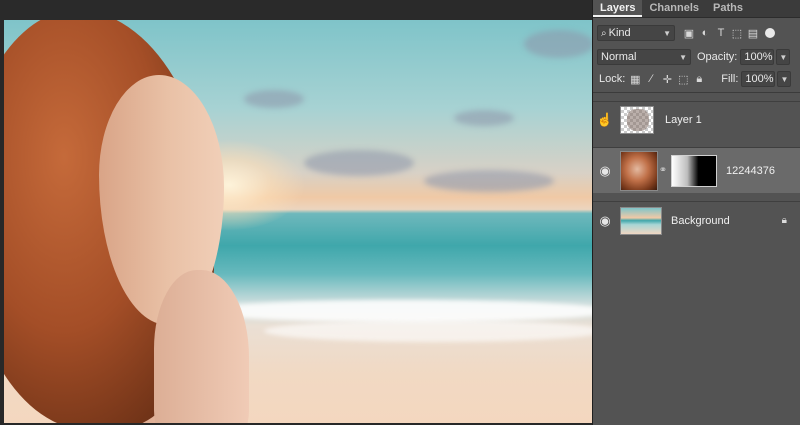 The image size is (800, 425). I want to click on artboard-nesting-icon: ⬚, so click(683, 79).